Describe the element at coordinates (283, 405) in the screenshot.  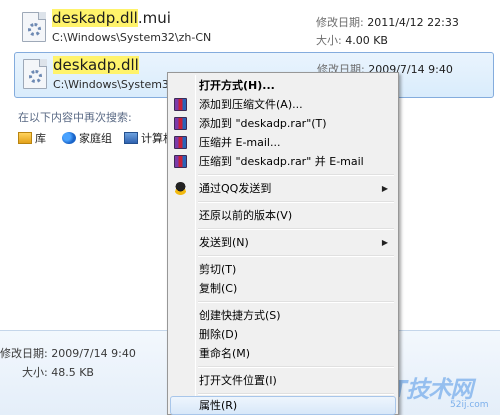
I see `menu-item-properties: 属性(R)` at that location.